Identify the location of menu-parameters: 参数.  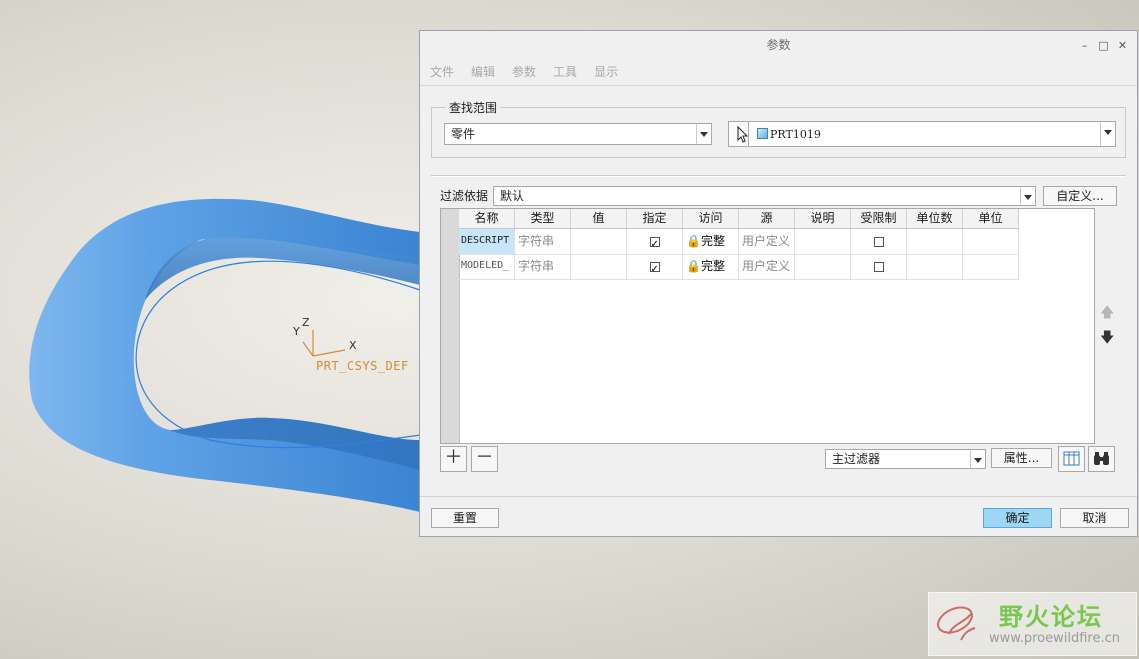
(524, 72).